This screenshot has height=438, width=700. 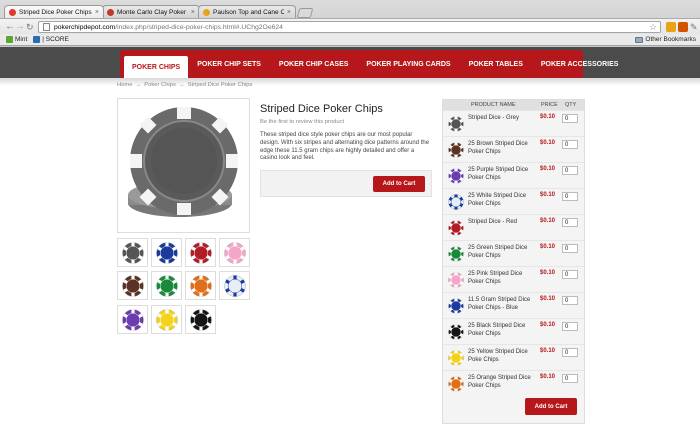 I want to click on wrench-menu-icon: ✎, so click(x=694, y=27).